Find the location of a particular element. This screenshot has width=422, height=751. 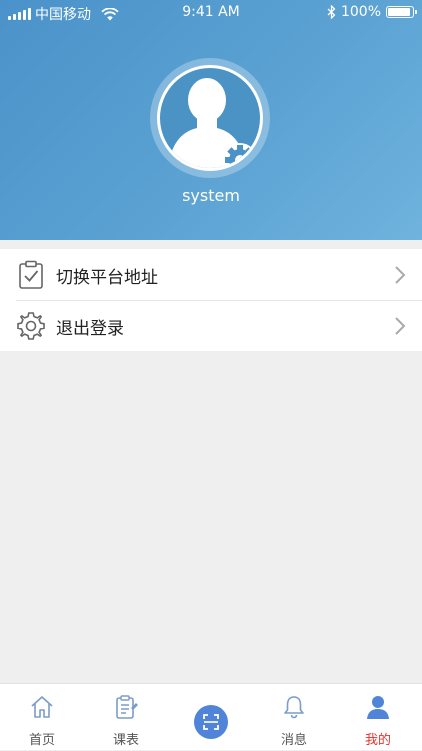

settings-menu: 切换平台地址 退出登录 is located at coordinates (211, 300).